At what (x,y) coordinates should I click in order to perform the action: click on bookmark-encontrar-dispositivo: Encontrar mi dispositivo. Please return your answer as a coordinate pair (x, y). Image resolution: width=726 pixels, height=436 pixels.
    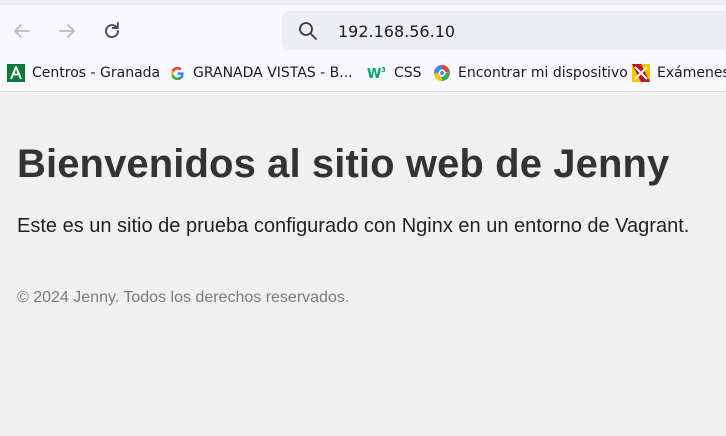
    Looking at the image, I should click on (530, 73).